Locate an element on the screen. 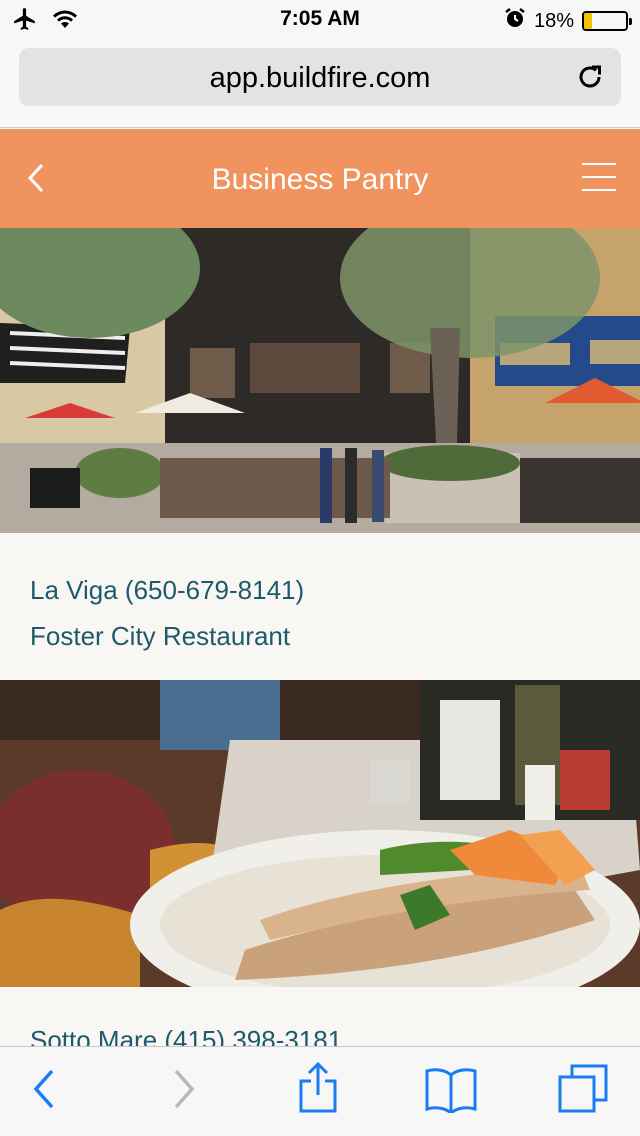 The height and width of the screenshot is (1136, 640). battery-fill is located at coordinates (588, 21).